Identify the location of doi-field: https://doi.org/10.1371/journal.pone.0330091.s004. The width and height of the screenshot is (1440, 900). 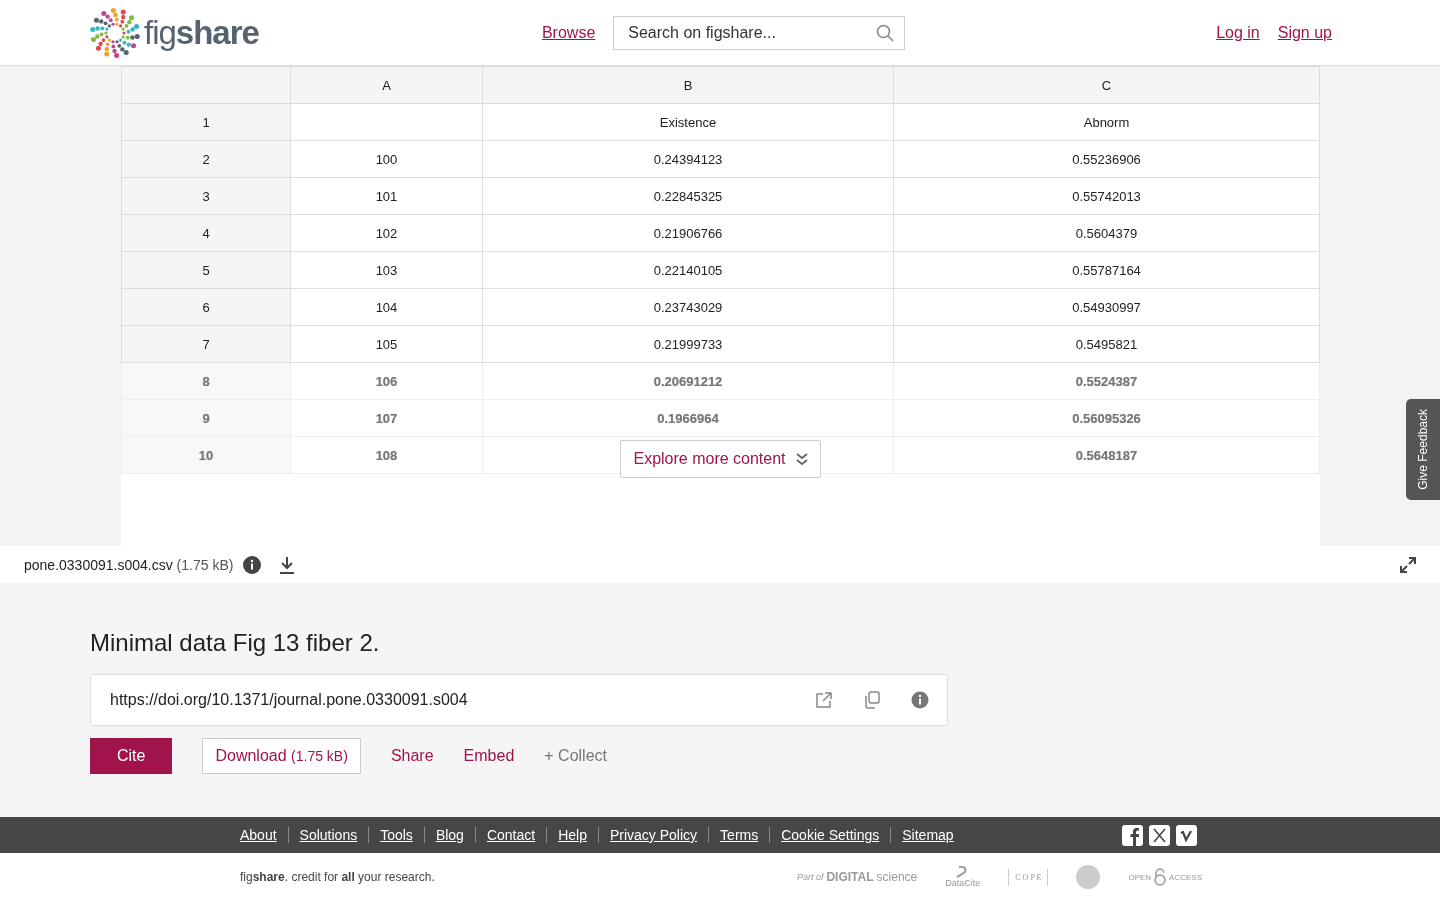
(519, 700).